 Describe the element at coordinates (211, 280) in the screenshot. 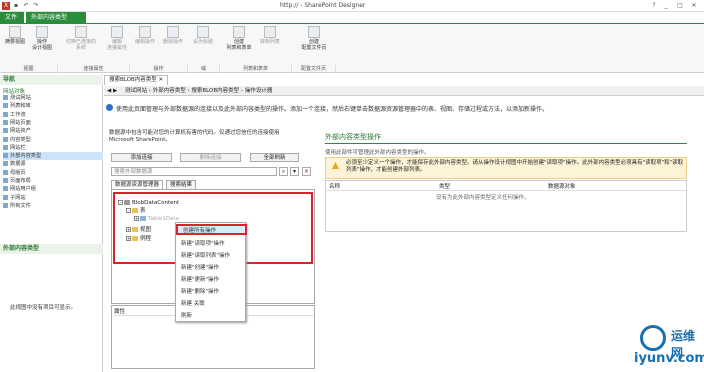

I see `context-menu-item: 新建"更新"操作` at that location.